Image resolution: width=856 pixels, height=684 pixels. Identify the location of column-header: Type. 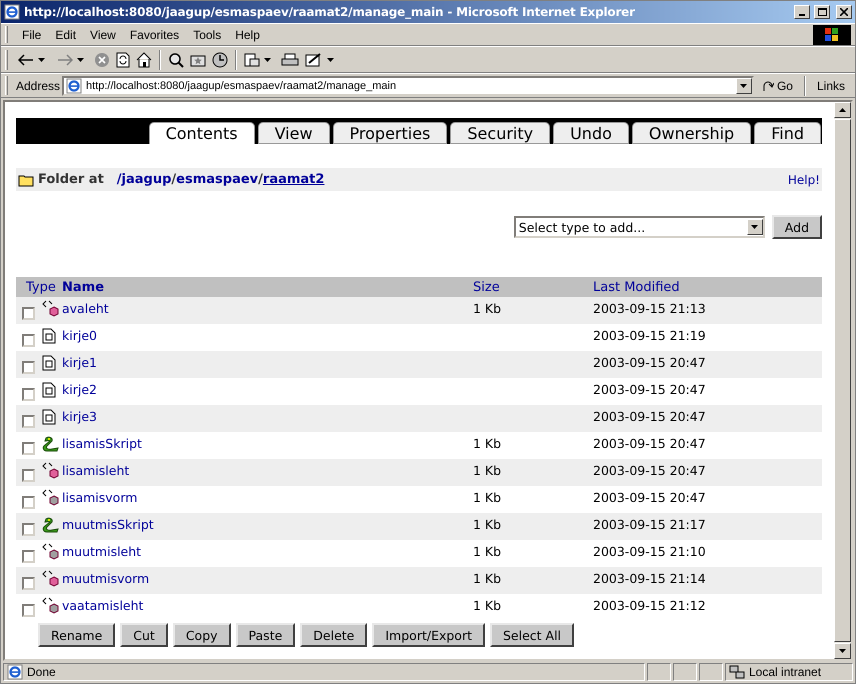
(39, 287).